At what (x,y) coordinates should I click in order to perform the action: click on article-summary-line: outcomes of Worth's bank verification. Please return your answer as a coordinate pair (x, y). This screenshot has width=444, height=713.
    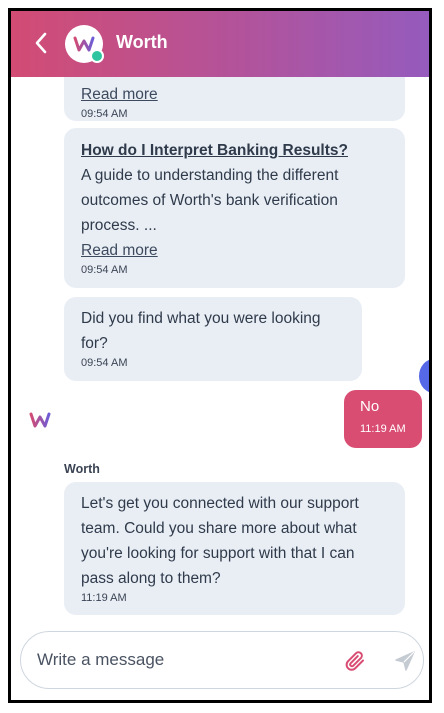
    Looking at the image, I should click on (209, 200).